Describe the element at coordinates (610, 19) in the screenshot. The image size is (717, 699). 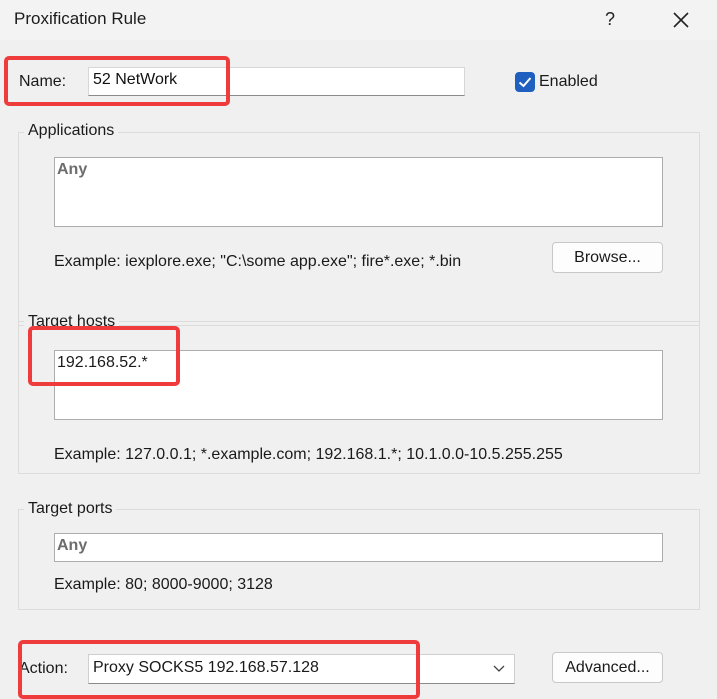
I see `help-button: ?` at that location.